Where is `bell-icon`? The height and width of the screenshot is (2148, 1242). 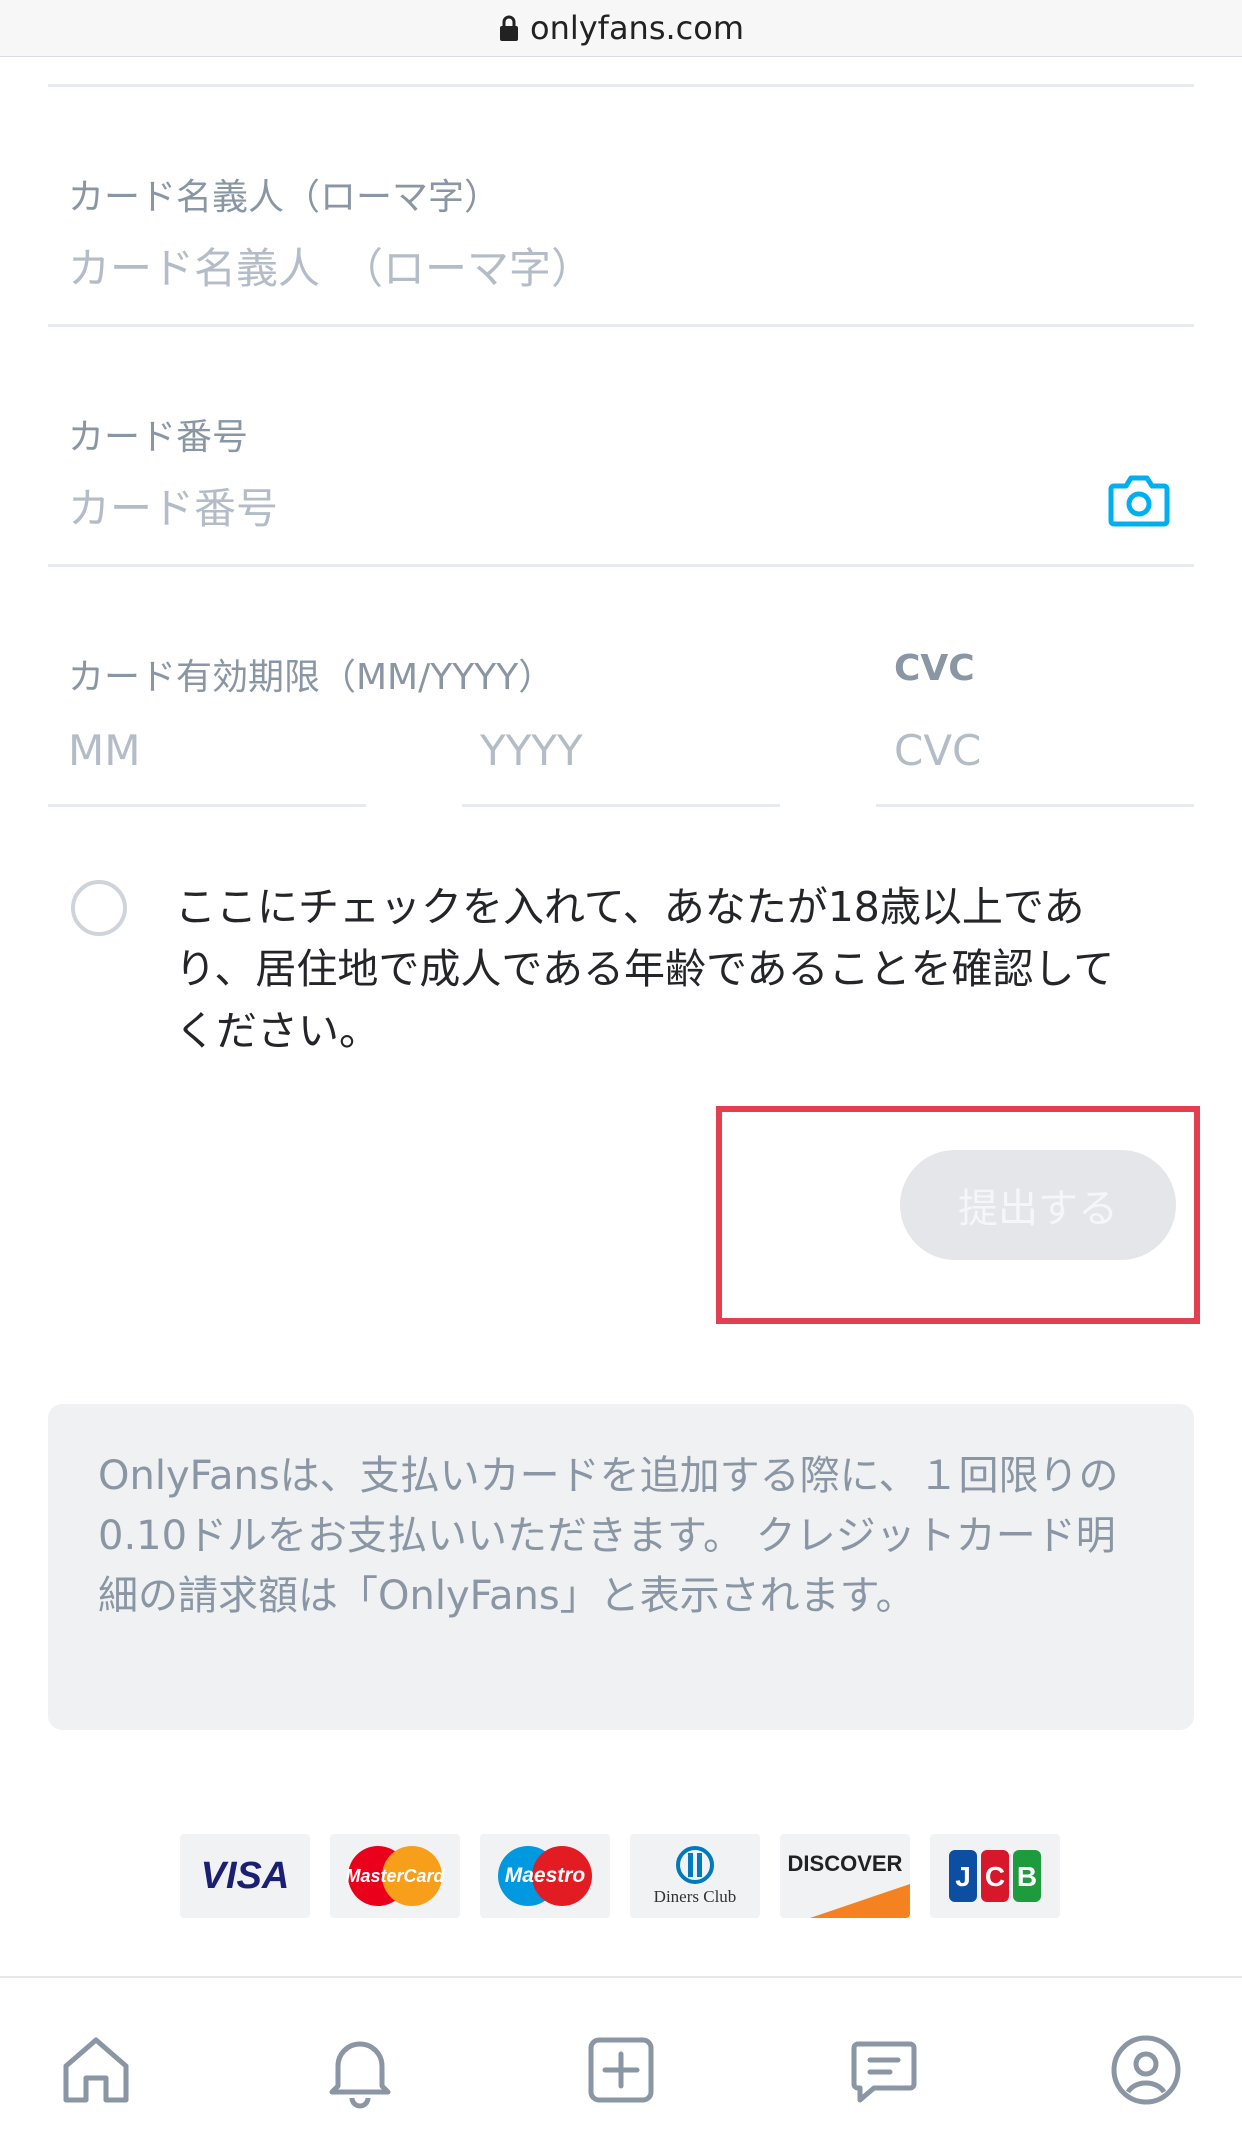
bell-icon is located at coordinates (360, 2070).